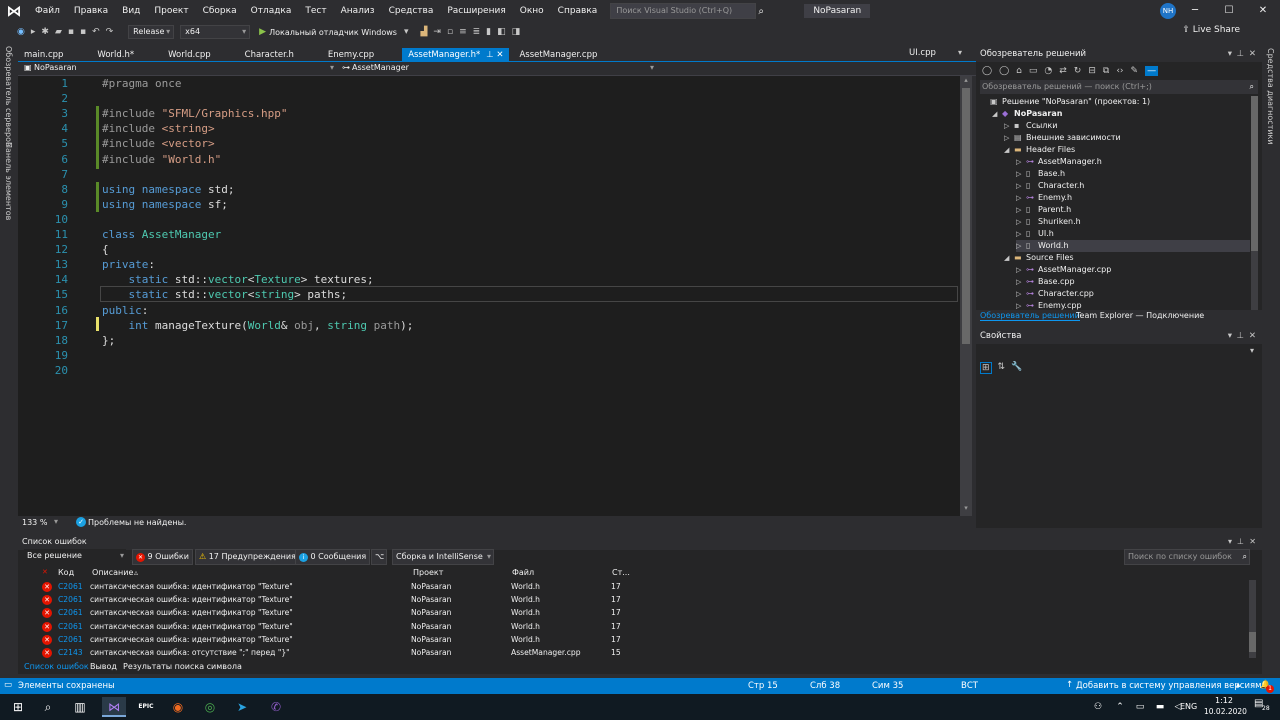 The image size is (1280, 720). I want to click on people-icon: ⚇, so click(1098, 707).